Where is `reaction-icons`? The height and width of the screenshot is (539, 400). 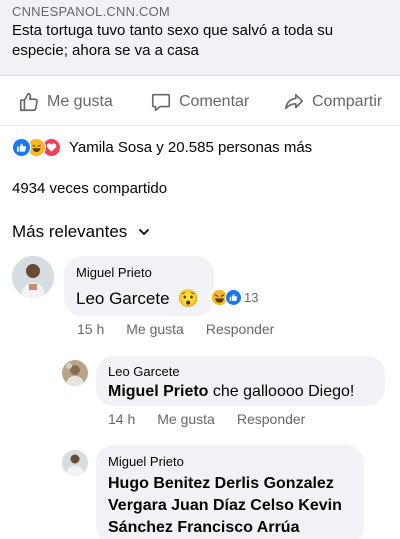
reaction-icons is located at coordinates (36, 147).